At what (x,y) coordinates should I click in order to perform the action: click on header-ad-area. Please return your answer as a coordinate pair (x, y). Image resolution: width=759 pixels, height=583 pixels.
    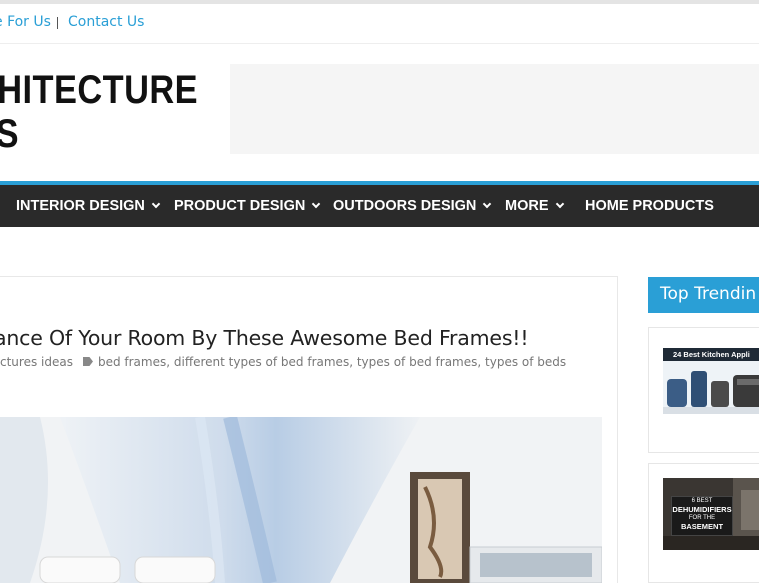
    Looking at the image, I should click on (494, 109).